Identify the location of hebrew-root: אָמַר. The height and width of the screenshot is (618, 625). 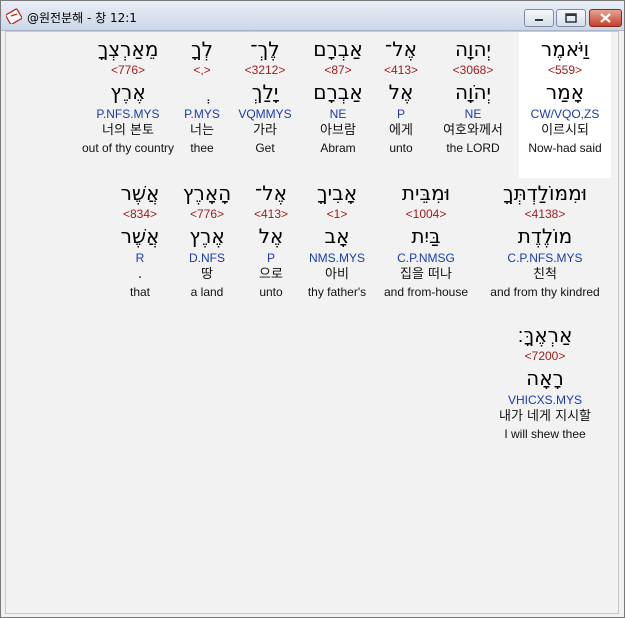
(565, 92).